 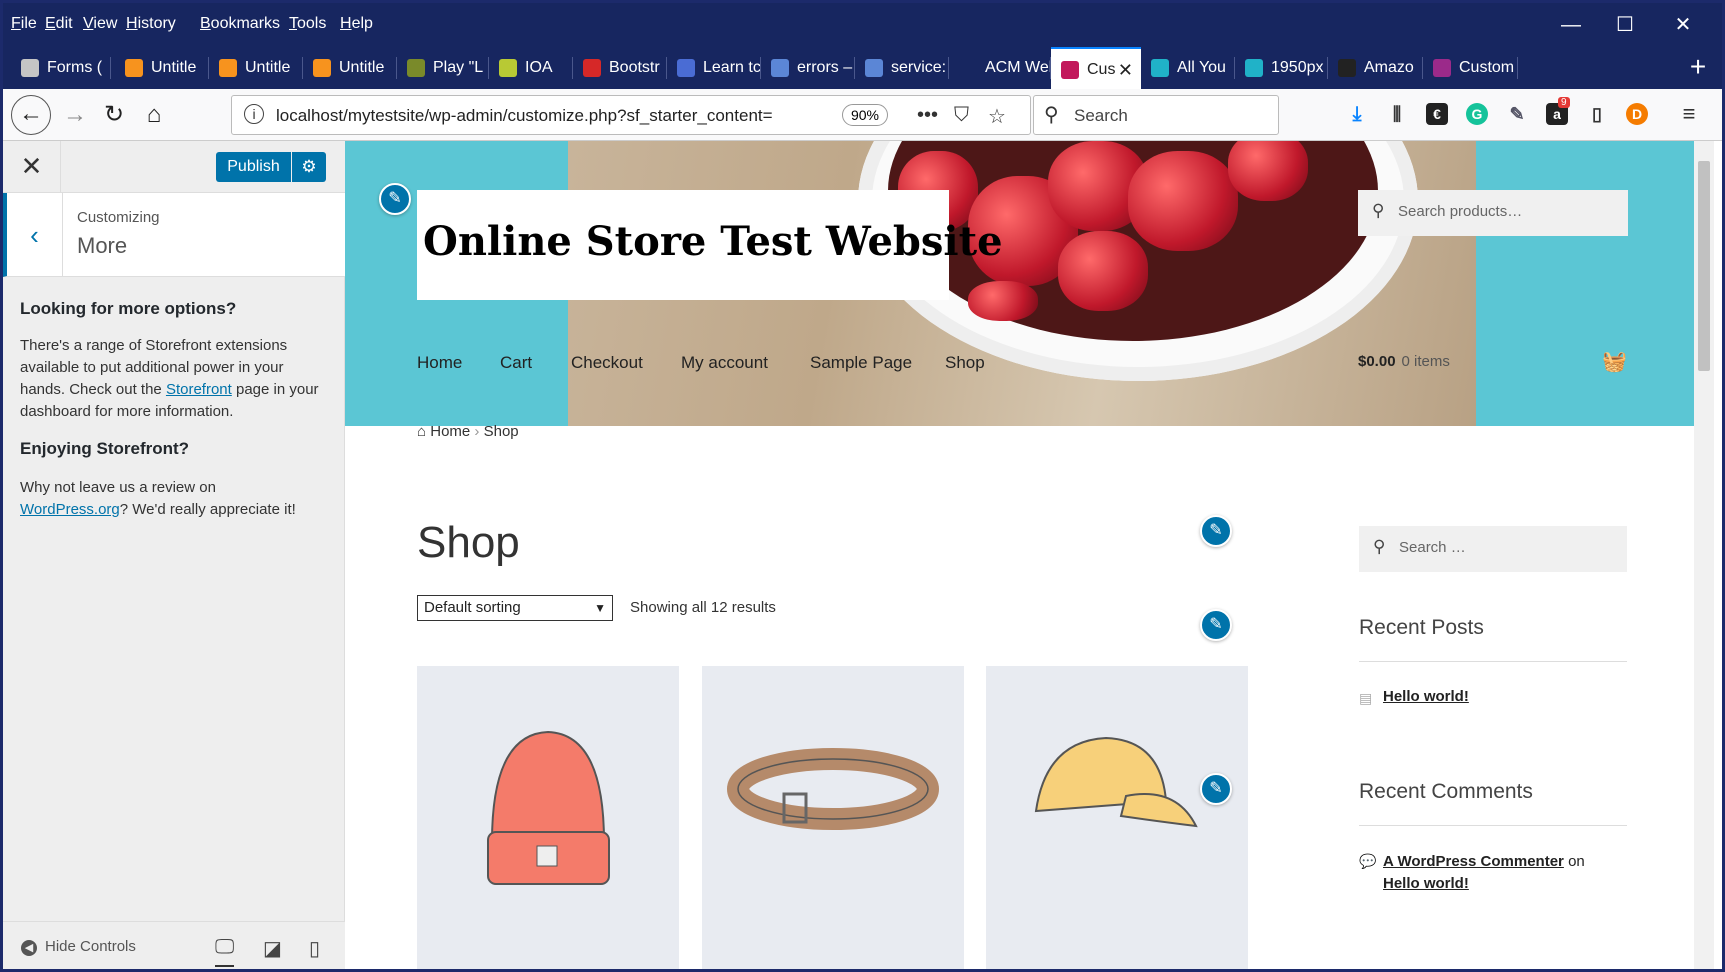 I want to click on breadcrumb-current: Shop, so click(x=501, y=431).